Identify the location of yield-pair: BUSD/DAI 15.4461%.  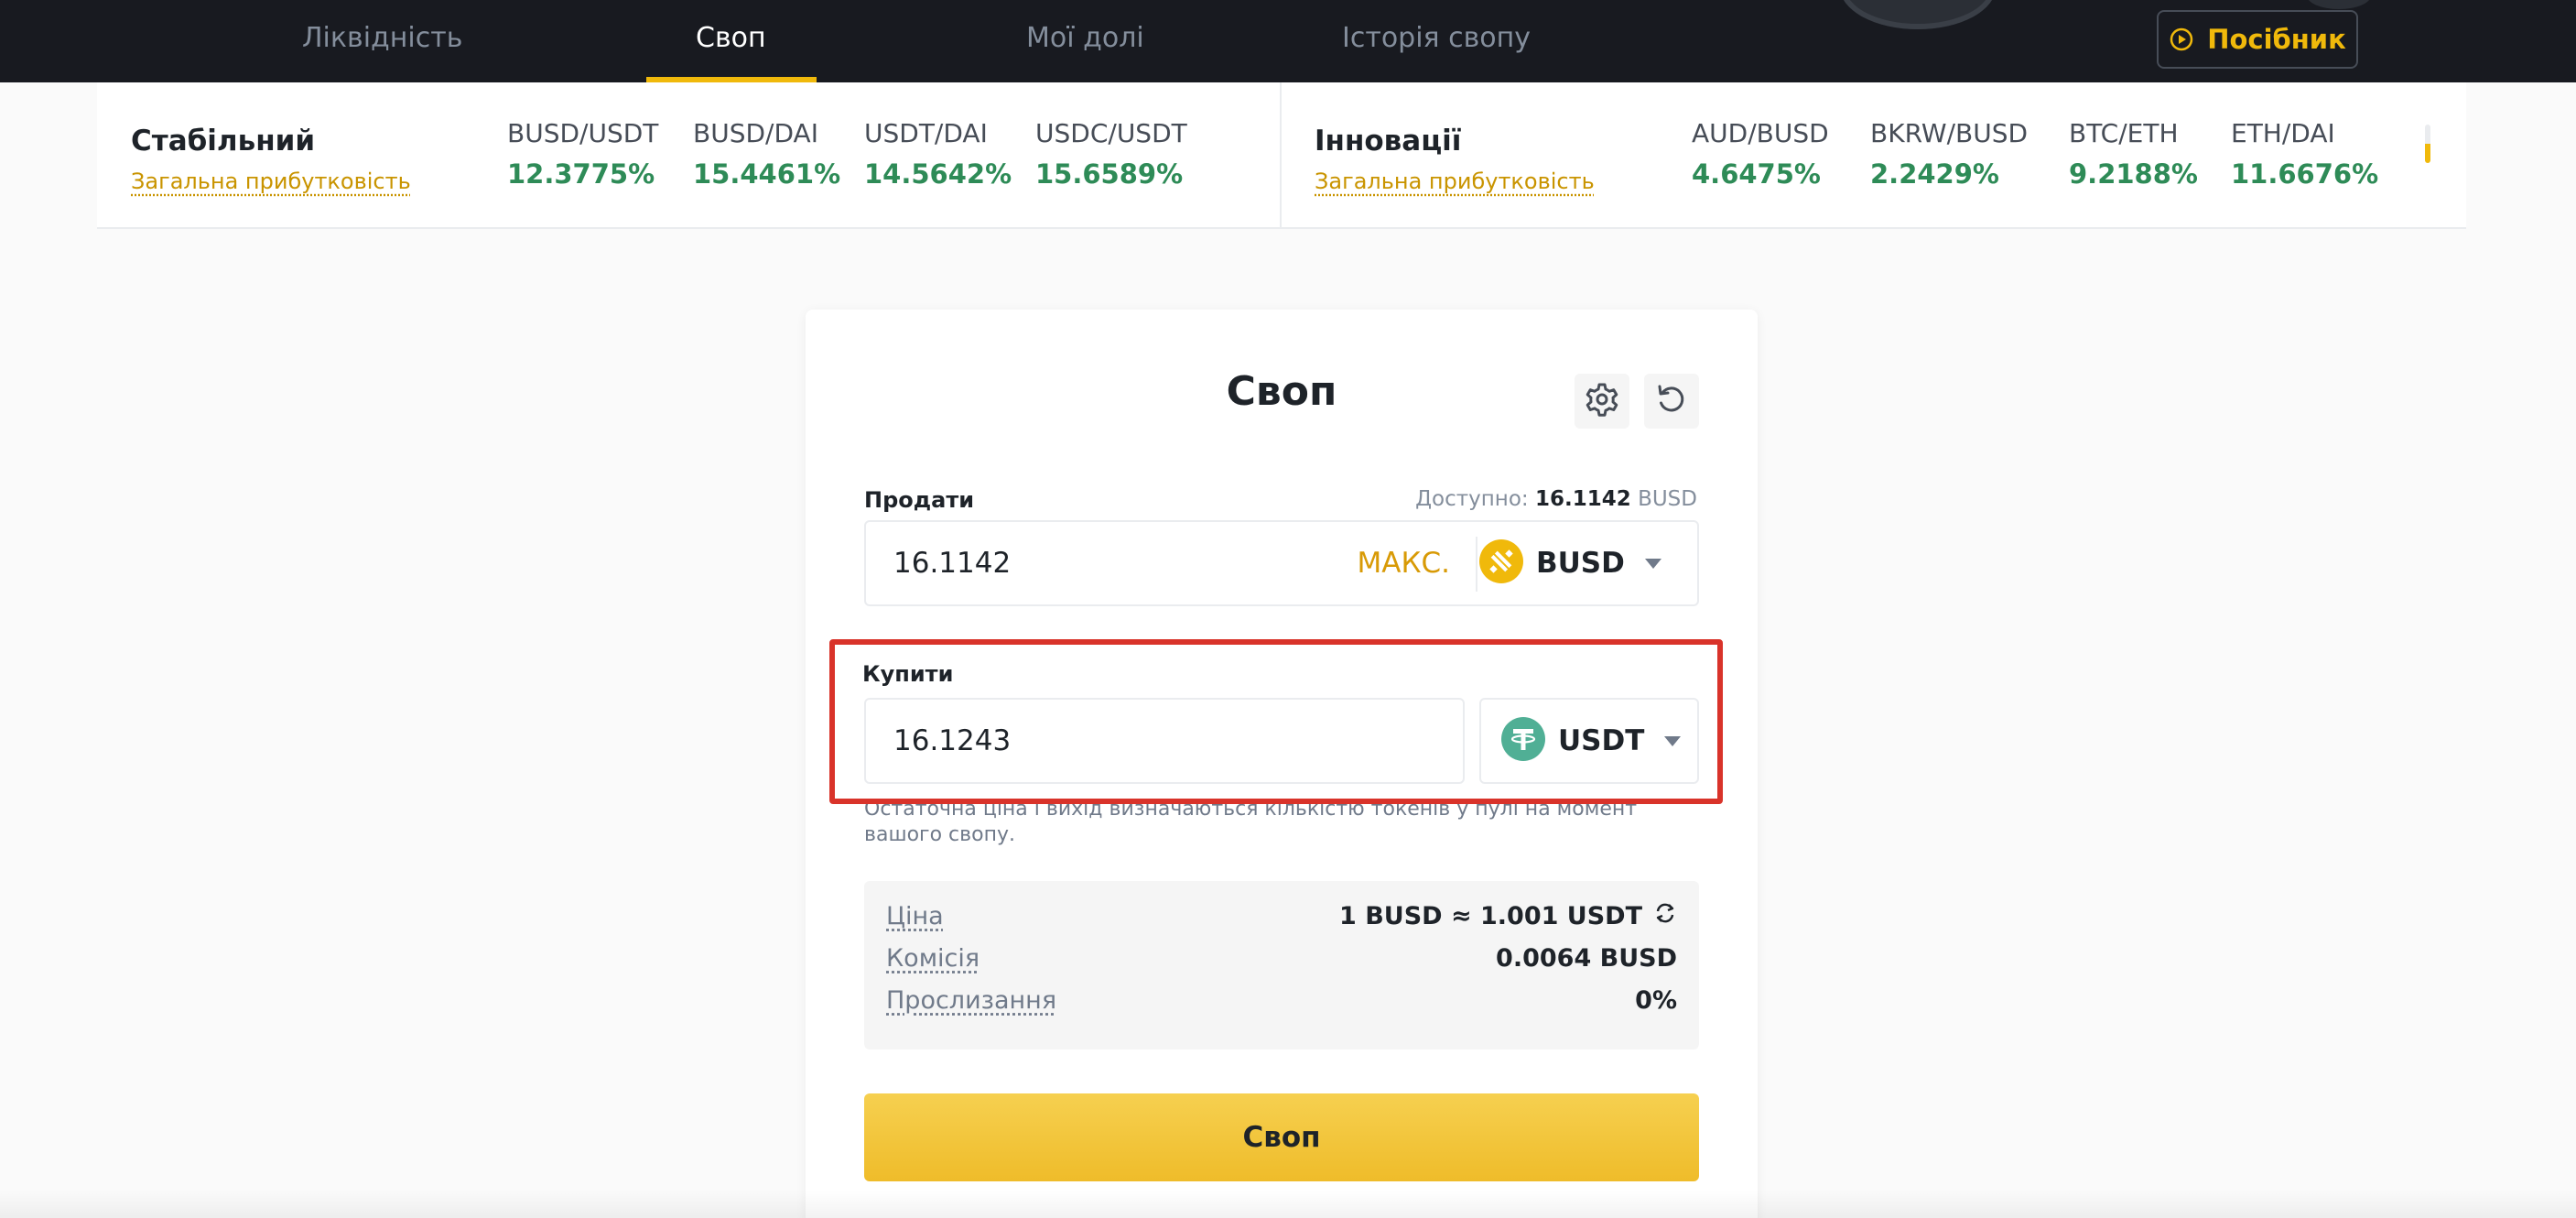
(767, 153).